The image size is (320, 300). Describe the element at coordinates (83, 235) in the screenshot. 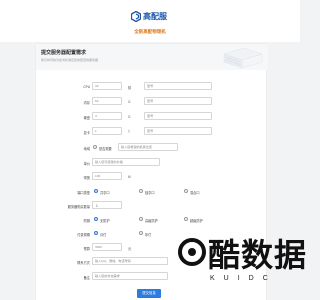

I see `duration-label: 付费周期` at that location.